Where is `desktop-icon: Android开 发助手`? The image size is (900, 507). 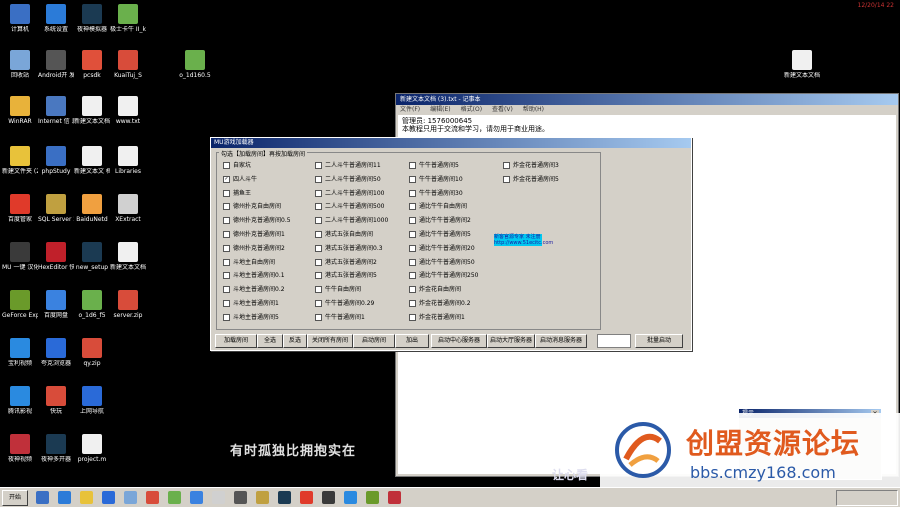 desktop-icon: Android开 发助手 is located at coordinates (56, 64).